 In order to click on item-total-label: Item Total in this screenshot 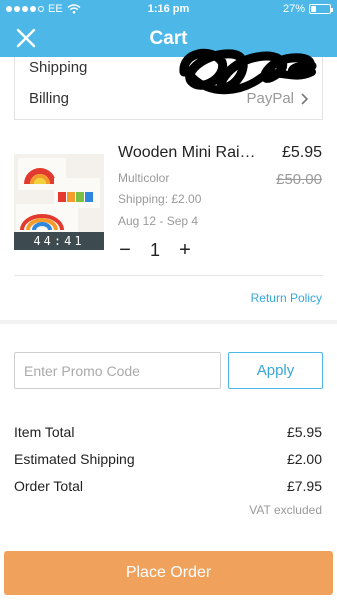, I will do `click(44, 432)`.